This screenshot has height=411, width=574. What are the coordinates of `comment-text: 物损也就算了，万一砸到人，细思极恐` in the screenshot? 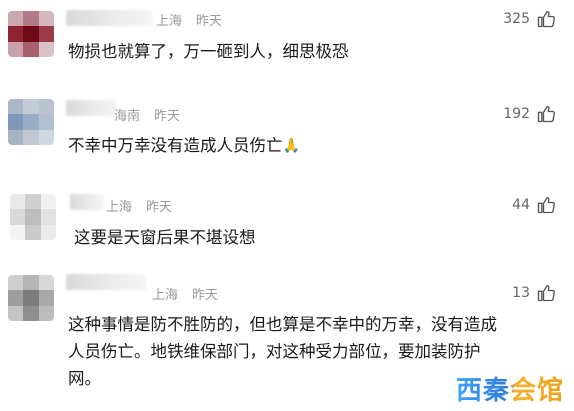 It's located at (208, 51).